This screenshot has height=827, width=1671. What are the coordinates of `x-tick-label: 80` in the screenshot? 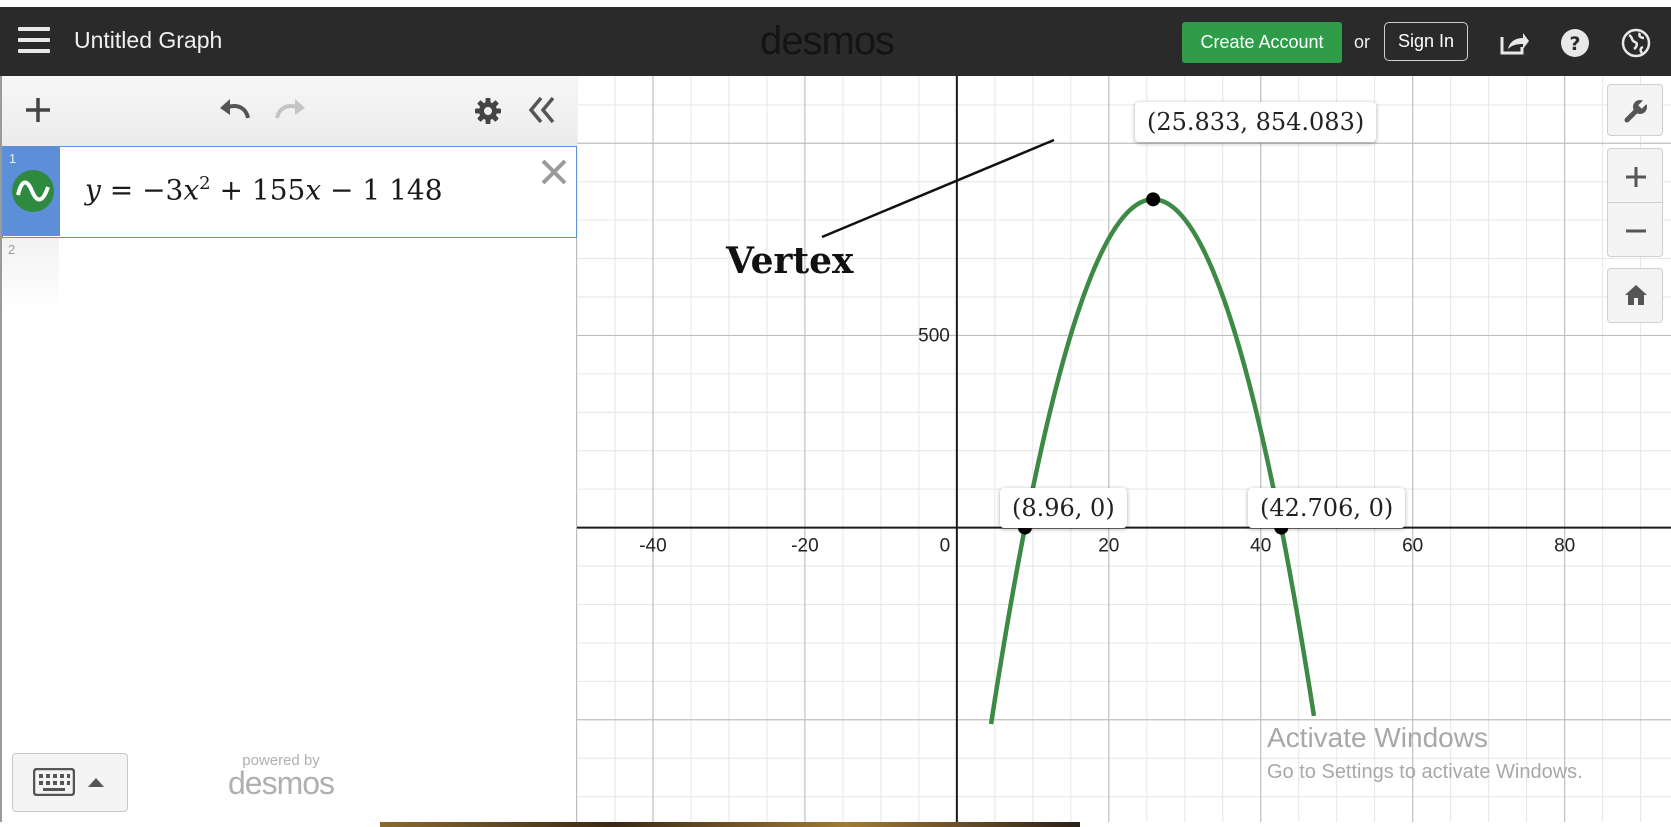 It's located at (1564, 546).